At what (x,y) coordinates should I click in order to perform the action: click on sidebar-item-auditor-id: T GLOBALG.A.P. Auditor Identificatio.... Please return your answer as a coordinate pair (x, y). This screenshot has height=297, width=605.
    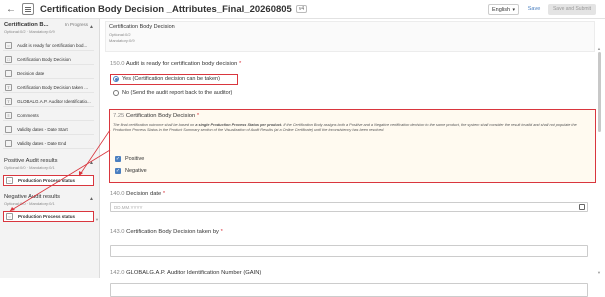
    Looking at the image, I should click on (48, 101).